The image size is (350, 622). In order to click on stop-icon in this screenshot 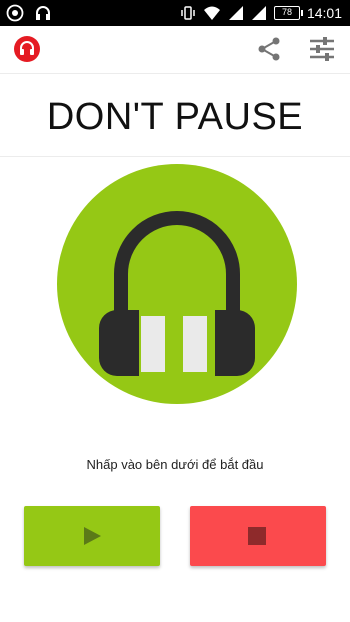, I will do `click(257, 536)`.